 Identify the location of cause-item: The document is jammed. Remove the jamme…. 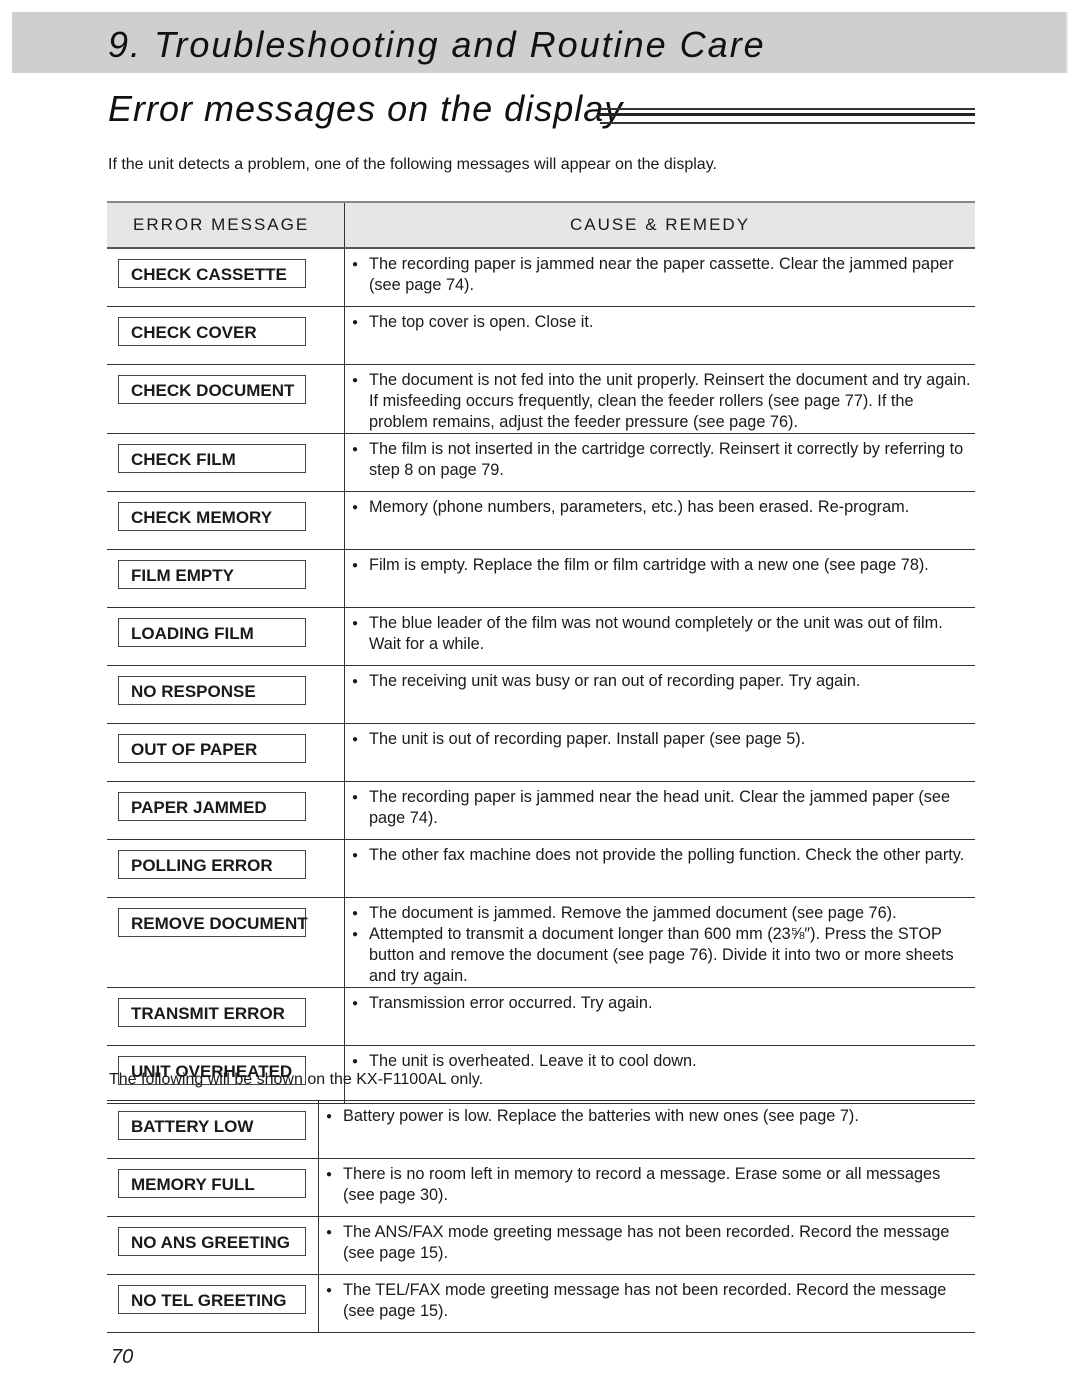
(663, 913).